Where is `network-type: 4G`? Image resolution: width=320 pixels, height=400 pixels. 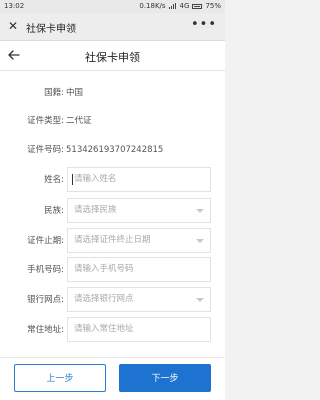 network-type: 4G is located at coordinates (184, 6).